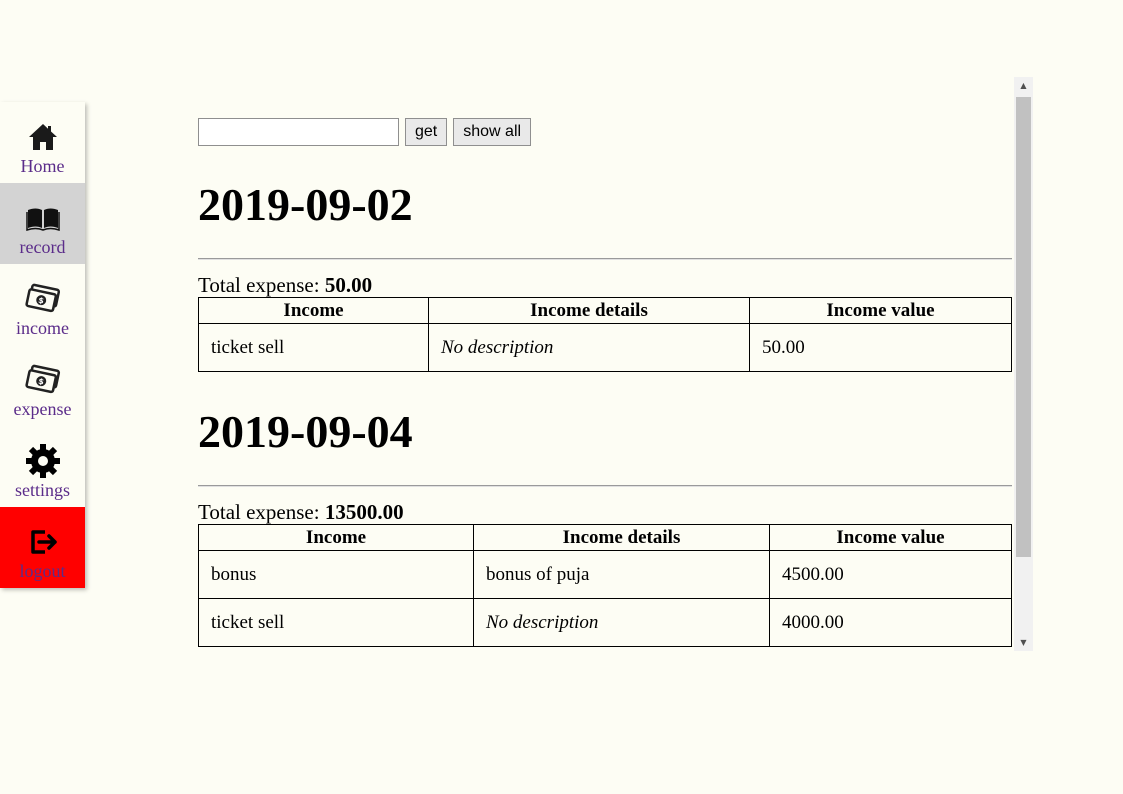 Image resolution: width=1123 pixels, height=794 pixels. I want to click on table-row: bonus bonus of puja 4500.00, so click(605, 574).